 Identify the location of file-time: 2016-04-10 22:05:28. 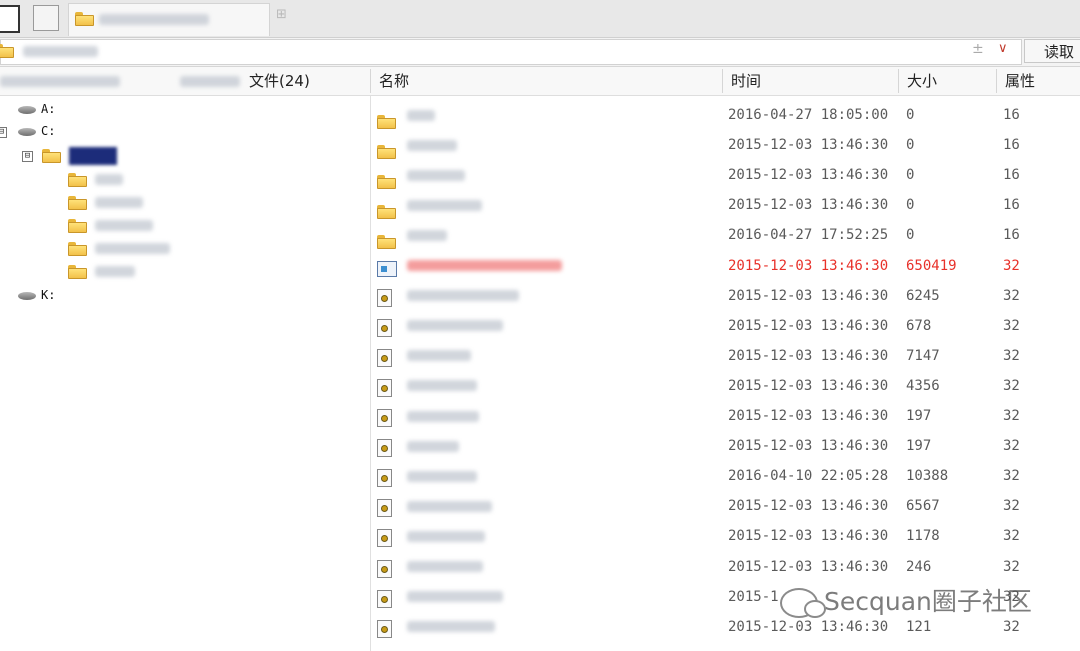
(808, 476).